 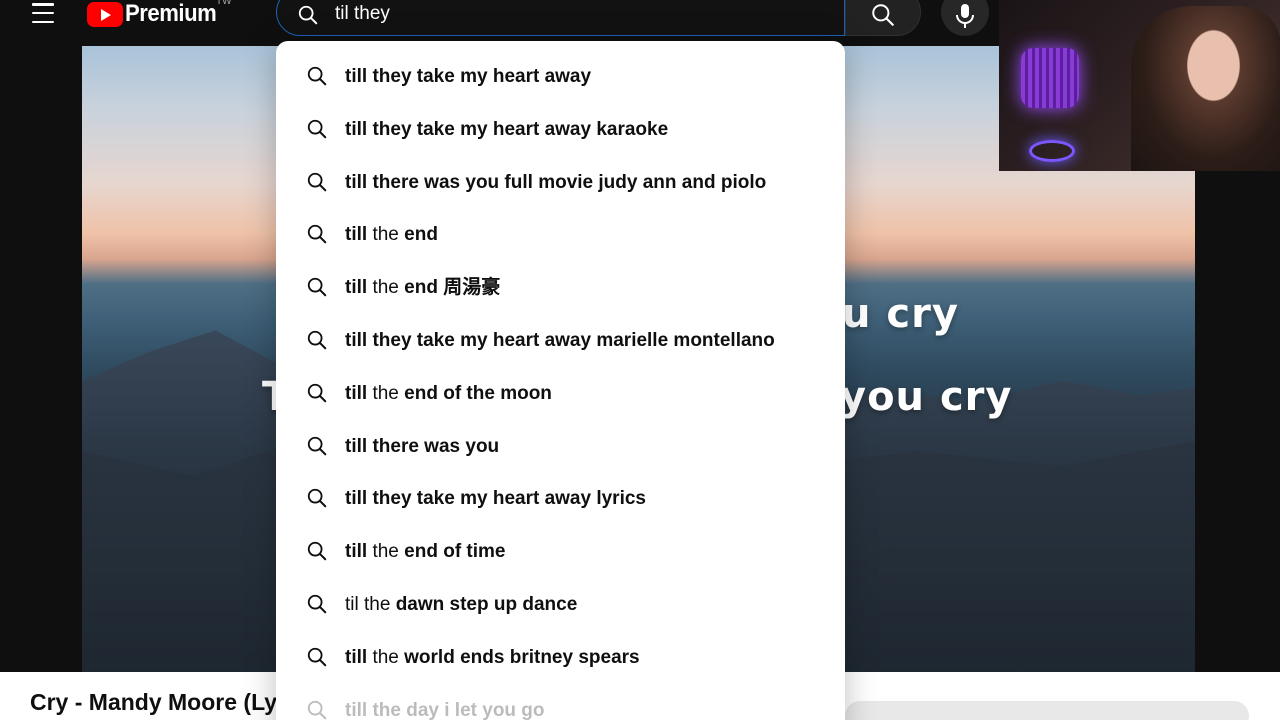 I want to click on suggestion-text: till the world ends britney spears, so click(x=492, y=658).